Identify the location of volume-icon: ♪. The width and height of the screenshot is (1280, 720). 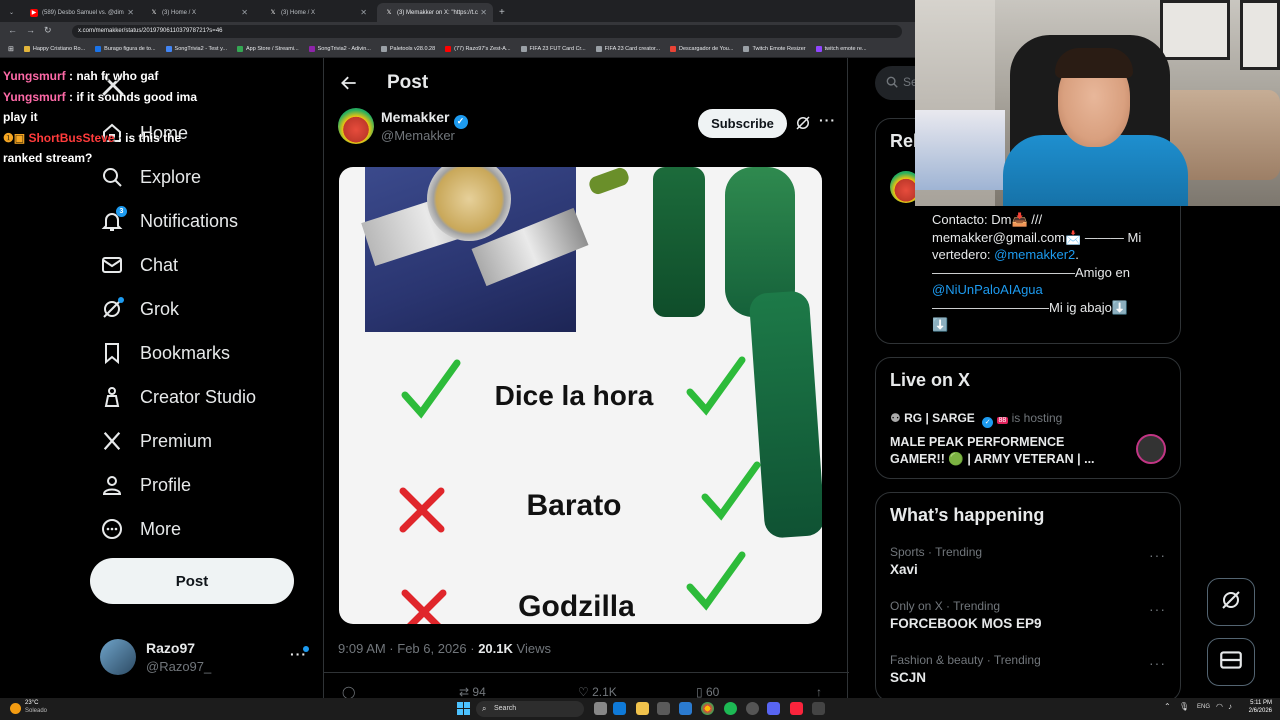
(1230, 706).